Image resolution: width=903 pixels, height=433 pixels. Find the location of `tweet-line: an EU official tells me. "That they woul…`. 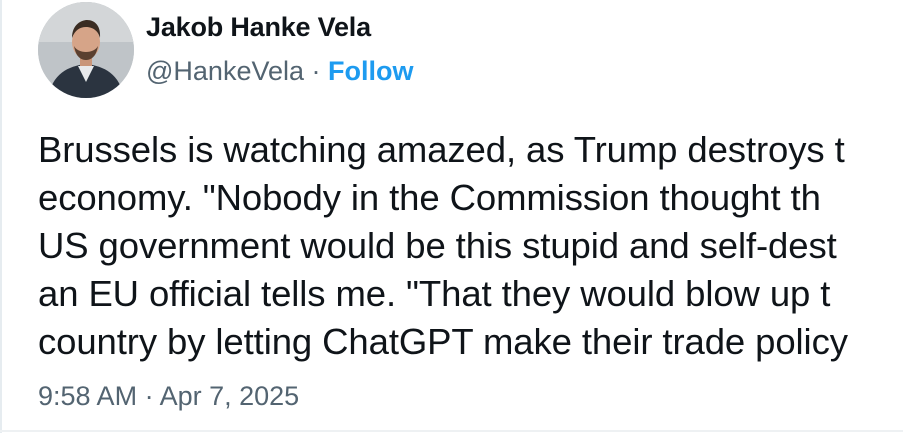

tweet-line: an EU official tells me. "That they woul… is located at coordinates (434, 293).